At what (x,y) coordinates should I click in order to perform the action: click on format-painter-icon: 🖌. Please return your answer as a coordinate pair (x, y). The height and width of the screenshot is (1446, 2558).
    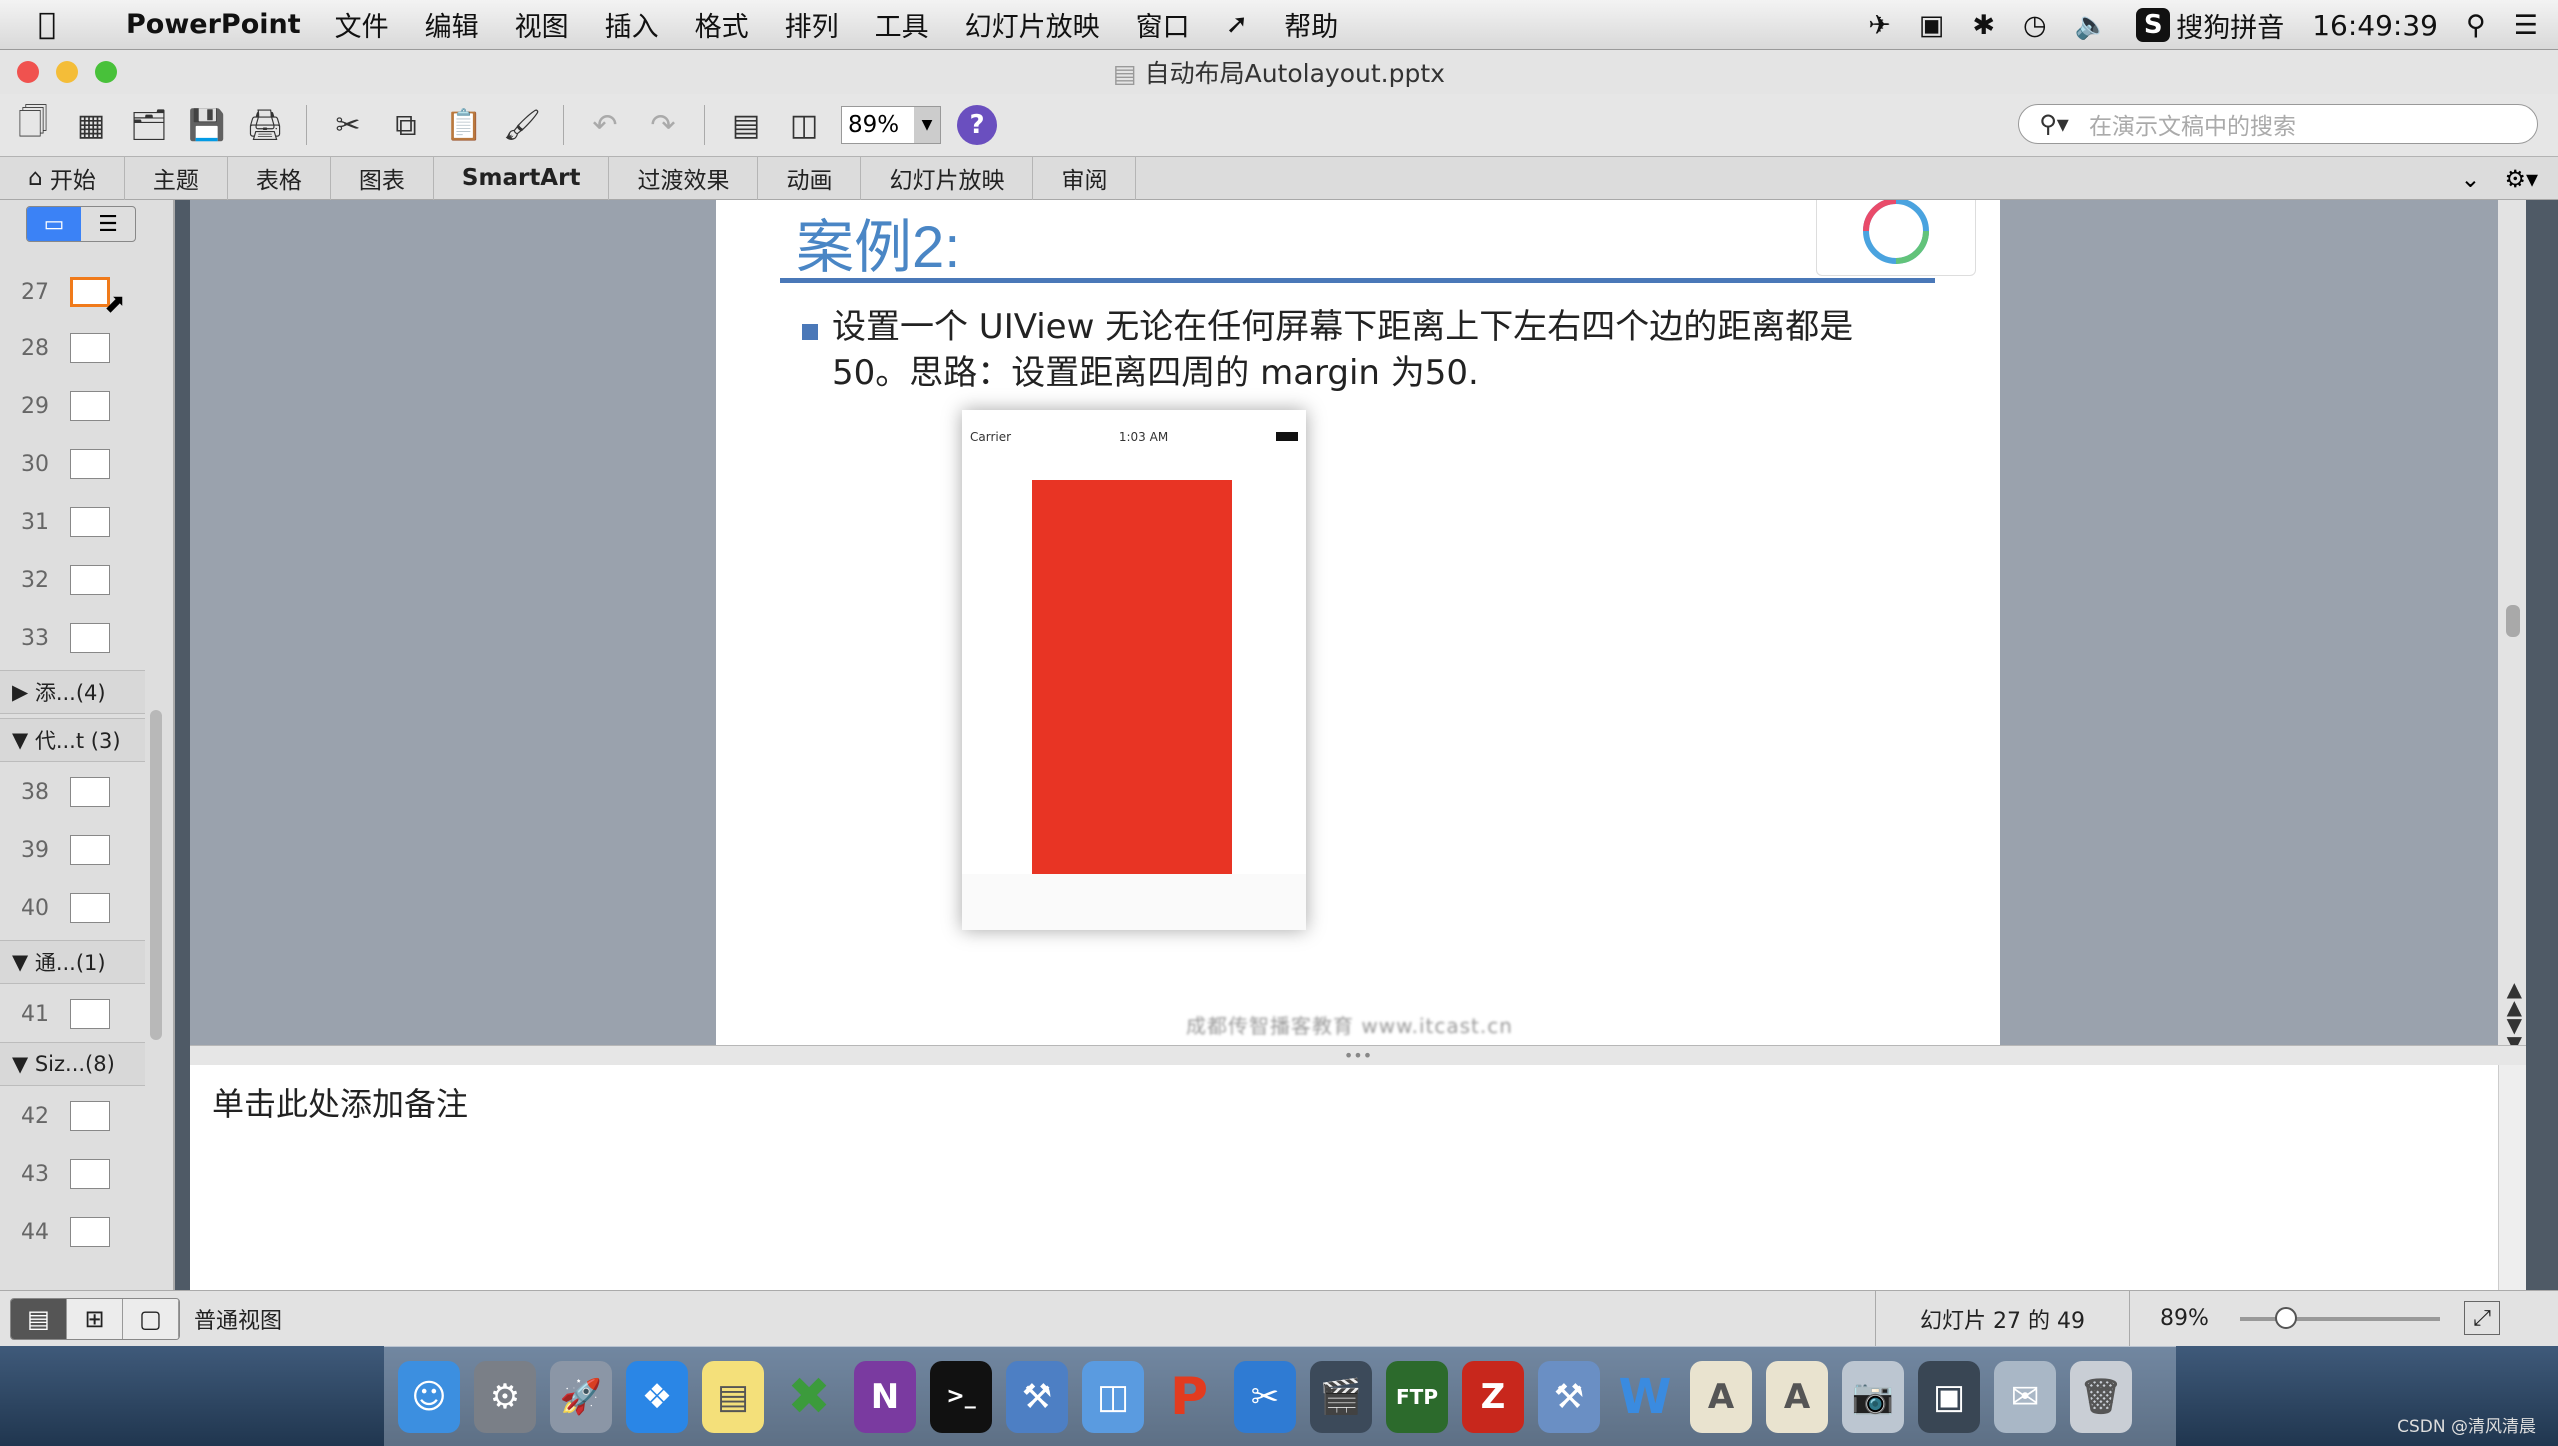
    Looking at the image, I should click on (522, 125).